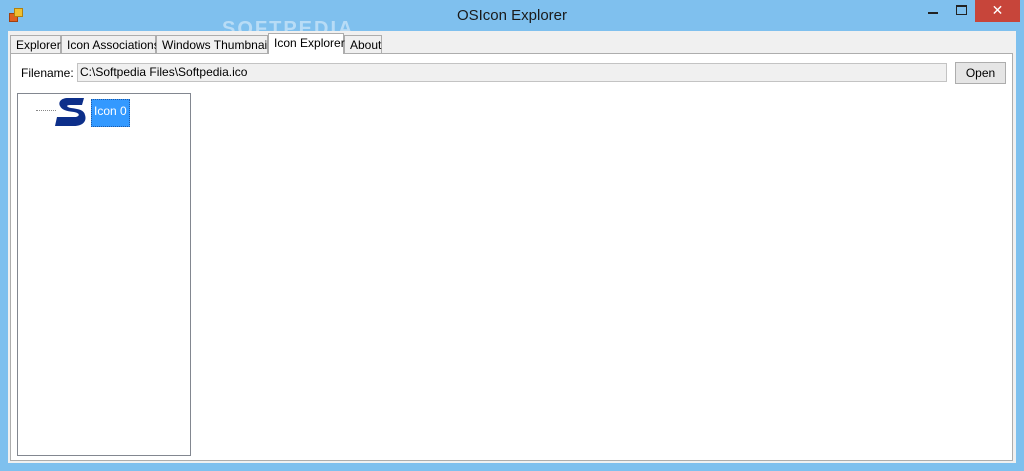 The image size is (1024, 471). What do you see at coordinates (70, 112) in the screenshot?
I see `softpedia-s-icon` at bounding box center [70, 112].